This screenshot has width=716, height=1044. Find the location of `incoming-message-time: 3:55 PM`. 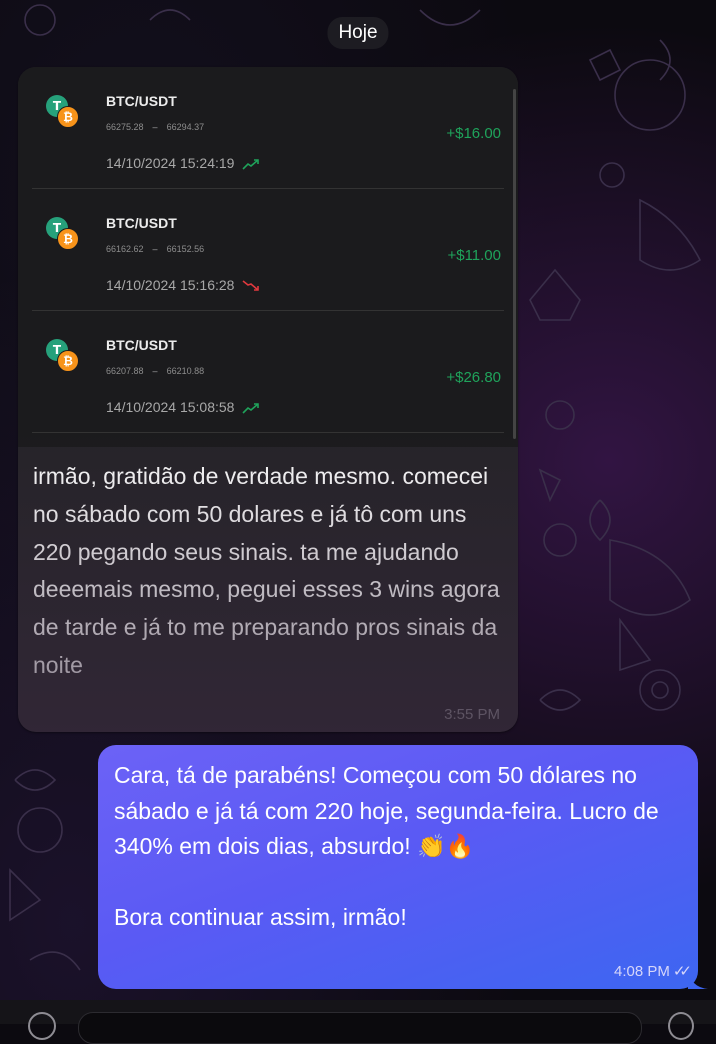

incoming-message-time: 3:55 PM is located at coordinates (472, 714).